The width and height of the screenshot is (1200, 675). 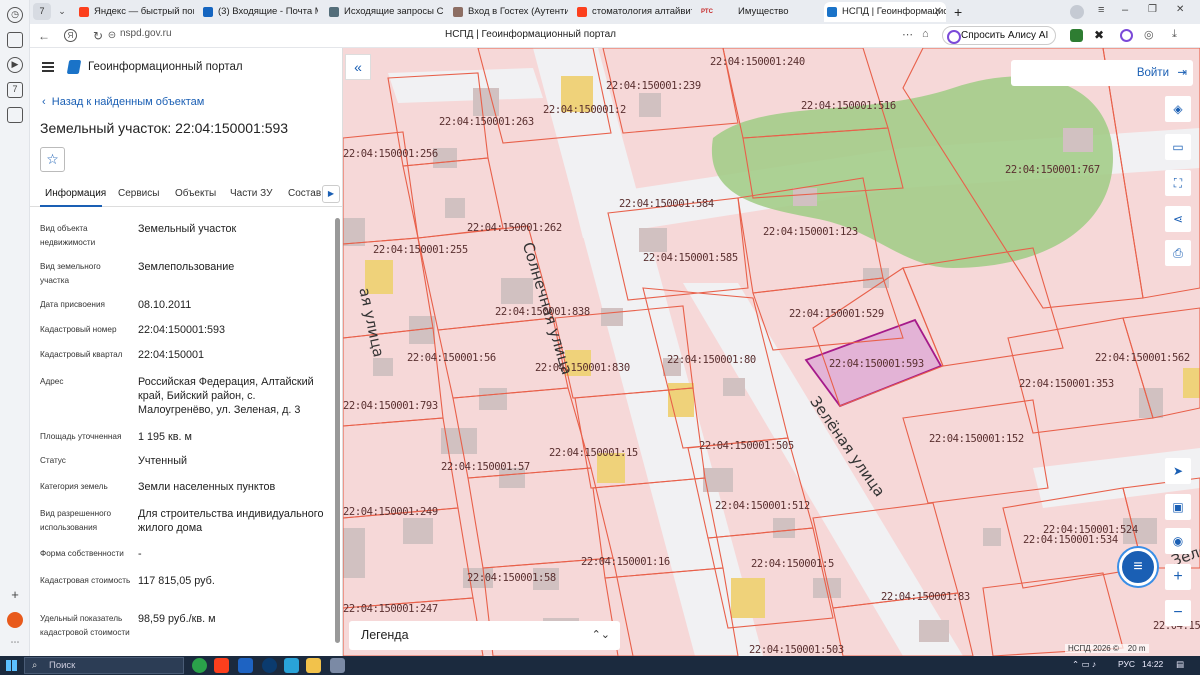 I want to click on telegram-app-icon, so click(x=291, y=665).